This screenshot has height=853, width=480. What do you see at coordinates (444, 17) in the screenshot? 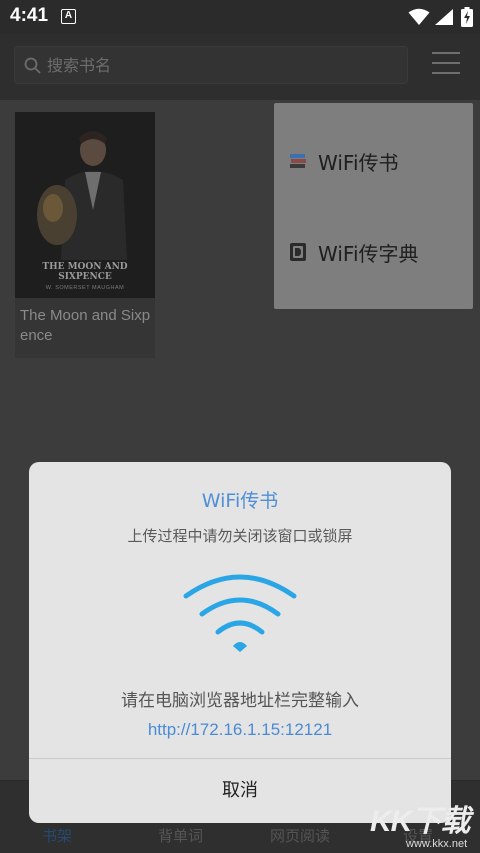
I see `signal-icon` at bounding box center [444, 17].